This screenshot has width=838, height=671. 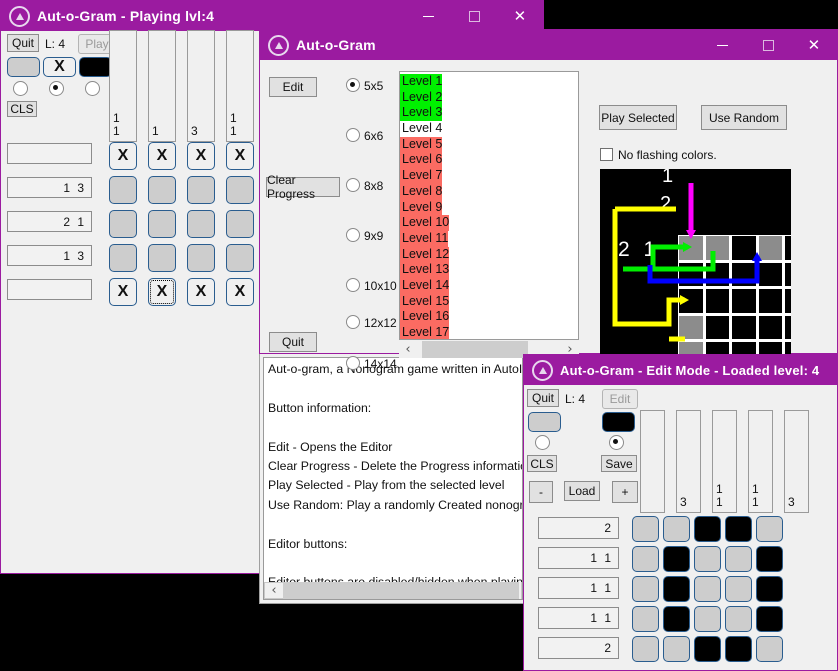 What do you see at coordinates (548, 45) in the screenshot?
I see `titlebar-main: Aut-o-Gram ✕` at bounding box center [548, 45].